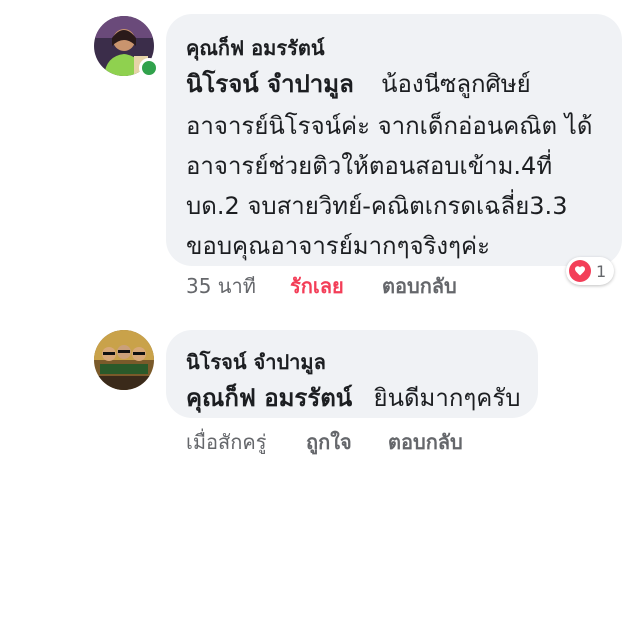  I want to click on mentioned-user-link: คุณก็ฟ อมรรัตน์, so click(269, 398).